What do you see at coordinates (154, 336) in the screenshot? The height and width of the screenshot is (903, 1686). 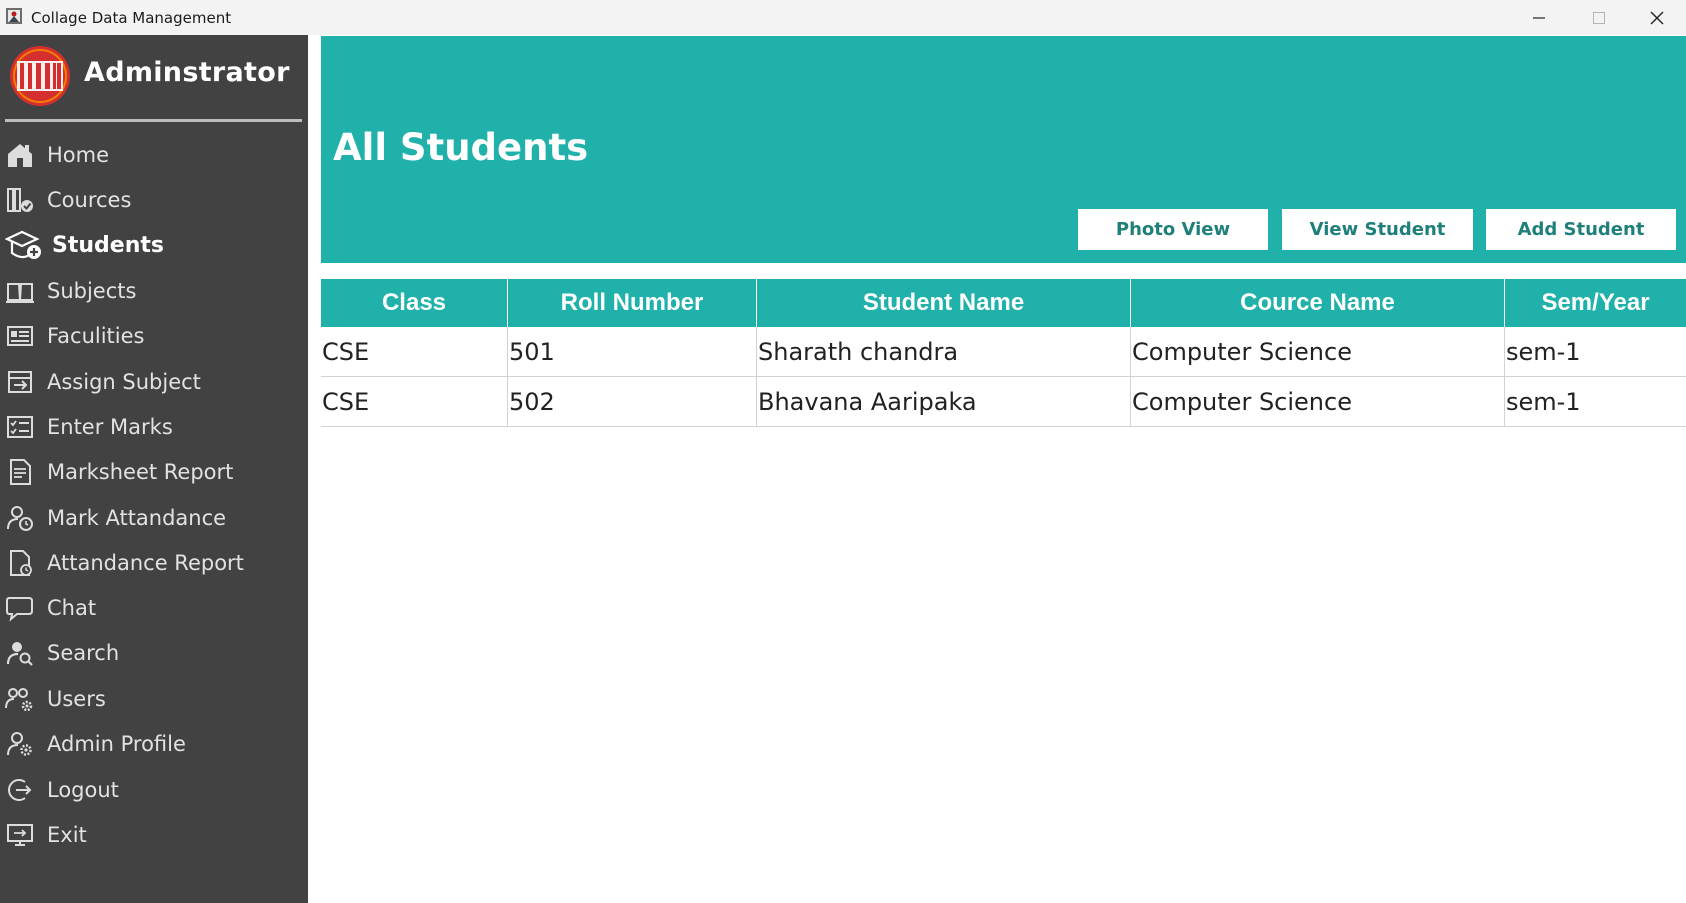 I see `sidebar-item-faculities: Faculities` at bounding box center [154, 336].